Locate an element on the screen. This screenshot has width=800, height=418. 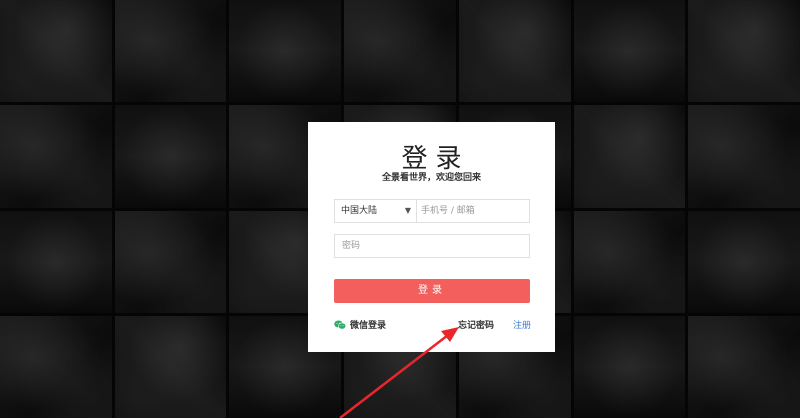
wechat-login-link: 微信登录 is located at coordinates (360, 324).